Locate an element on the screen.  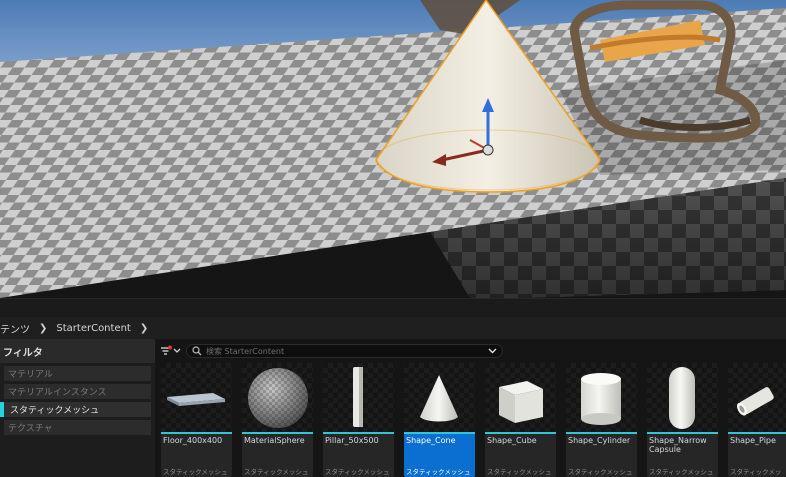
asset-tile-pillar: Pillar_50x500 スタティックメッシュ is located at coordinates (358, 420).